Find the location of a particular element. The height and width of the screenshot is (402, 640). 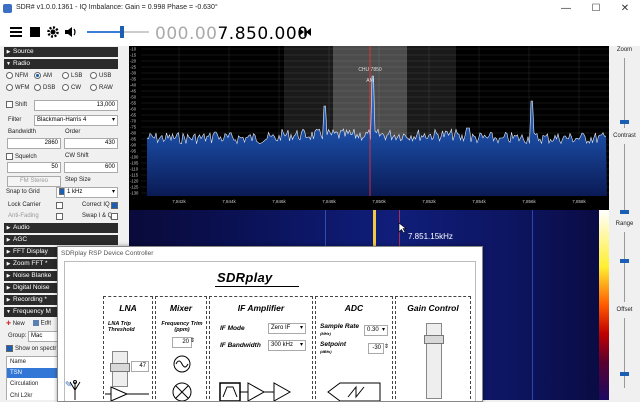

mixer-title: Mixer is located at coordinates (181, 308).